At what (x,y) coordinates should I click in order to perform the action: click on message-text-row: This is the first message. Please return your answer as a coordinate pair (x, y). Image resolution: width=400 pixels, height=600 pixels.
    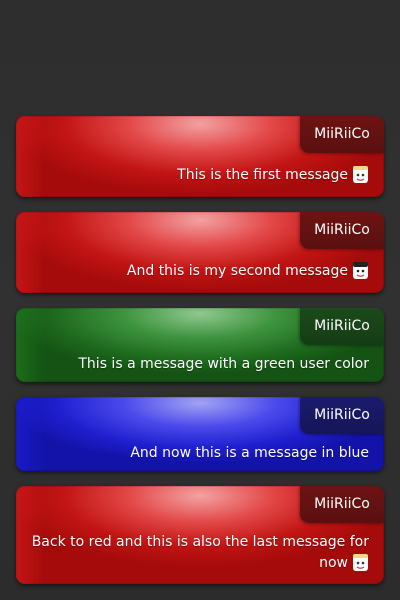
    Looking at the image, I should click on (273, 174).